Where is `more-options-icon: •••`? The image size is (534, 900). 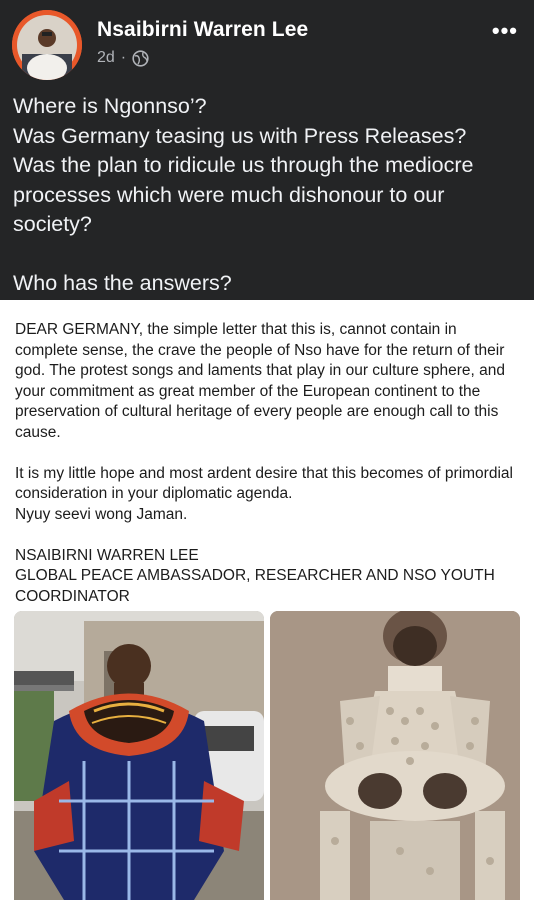 more-options-icon: ••• is located at coordinates (505, 31).